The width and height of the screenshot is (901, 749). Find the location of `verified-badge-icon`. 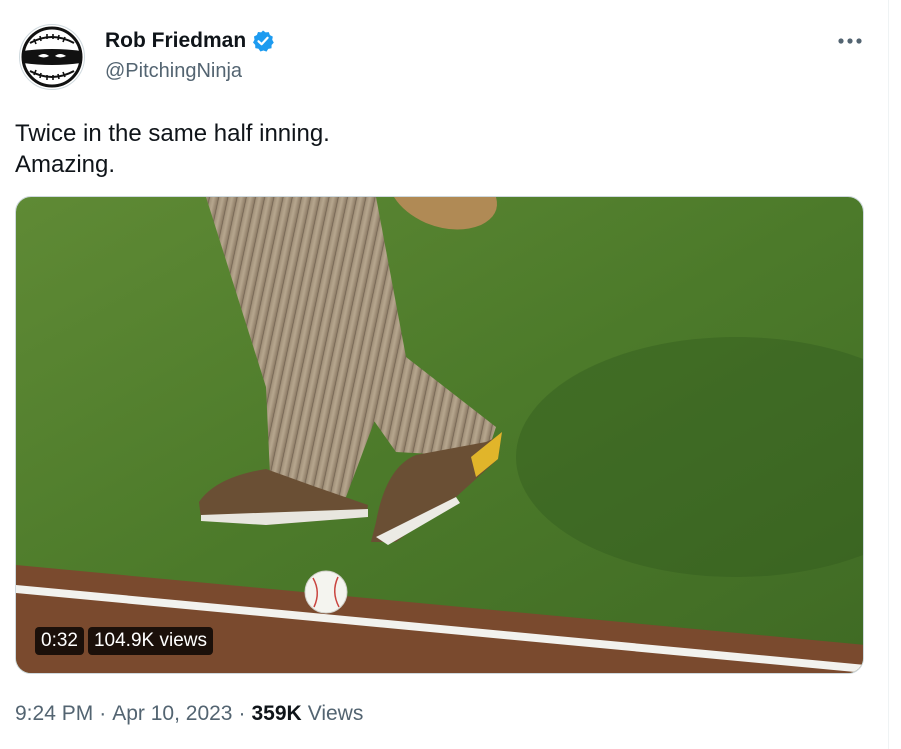

verified-badge-icon is located at coordinates (263, 41).